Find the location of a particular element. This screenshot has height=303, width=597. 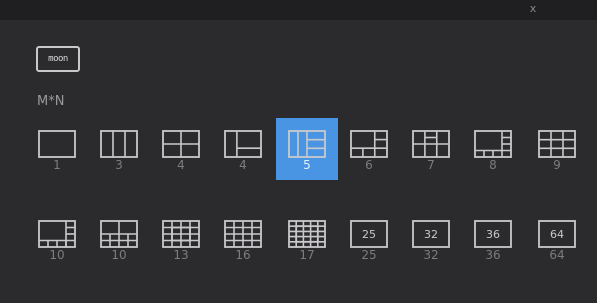

mode-button-label: moon is located at coordinates (58, 59).